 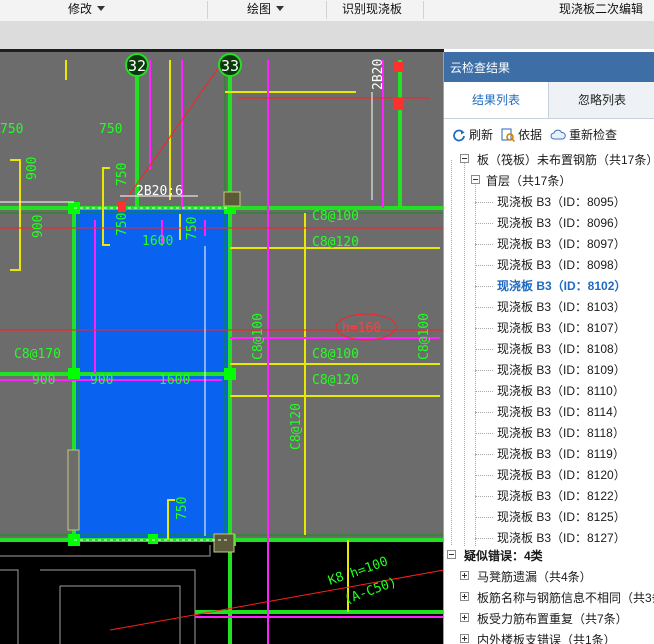 I want to click on draw-menu: 绘图, so click(x=266, y=10).